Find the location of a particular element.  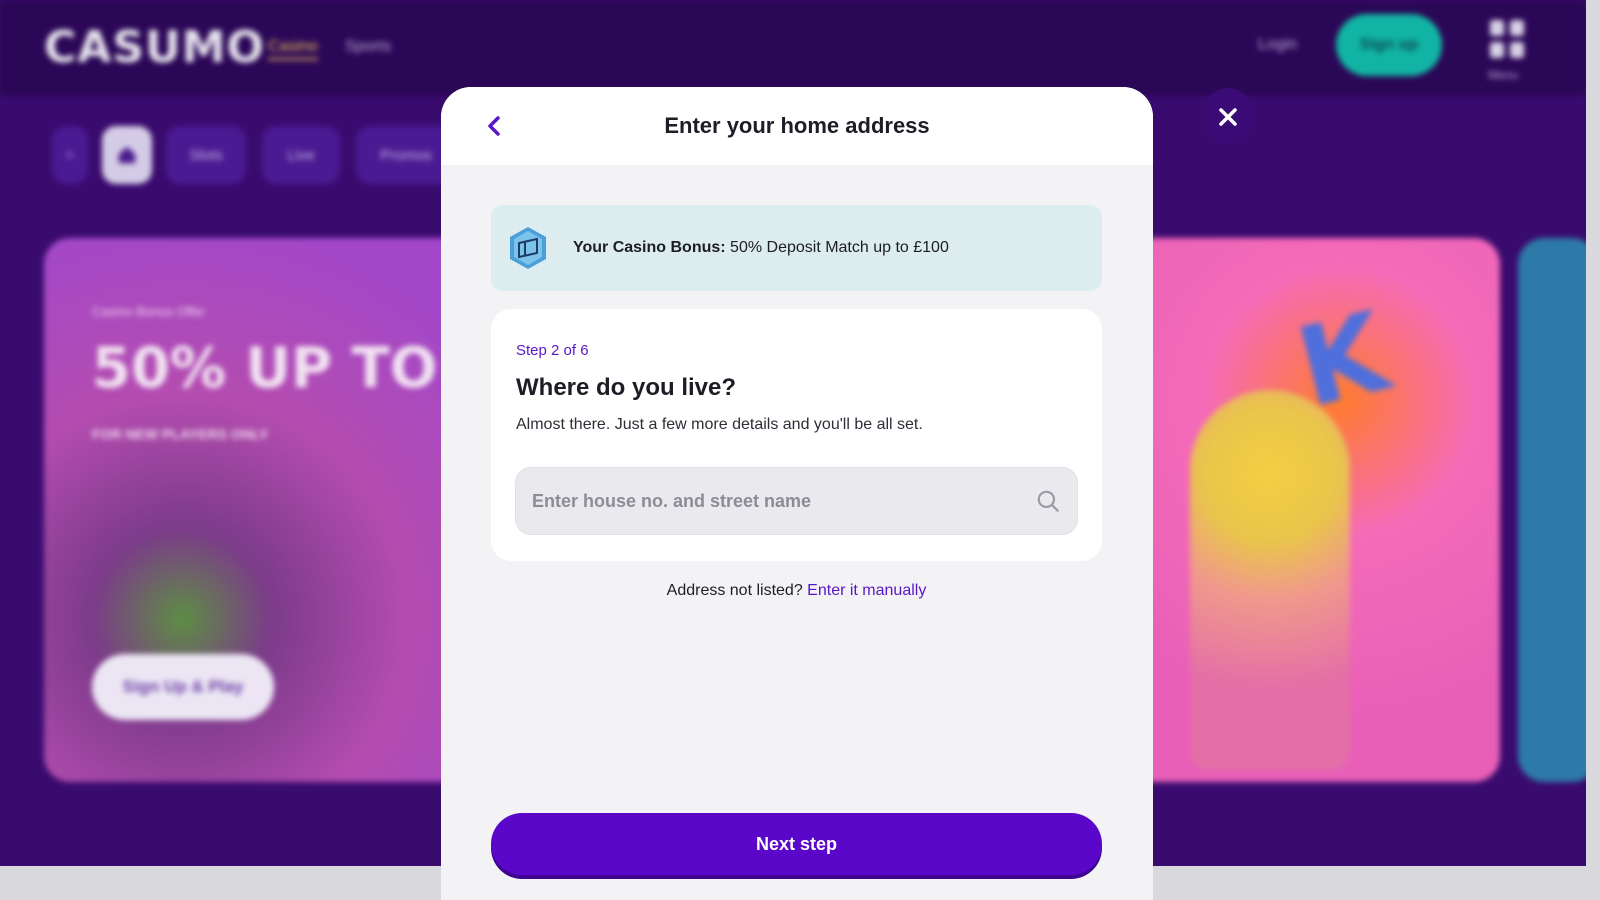

close-modal-button is located at coordinates (1228, 117).